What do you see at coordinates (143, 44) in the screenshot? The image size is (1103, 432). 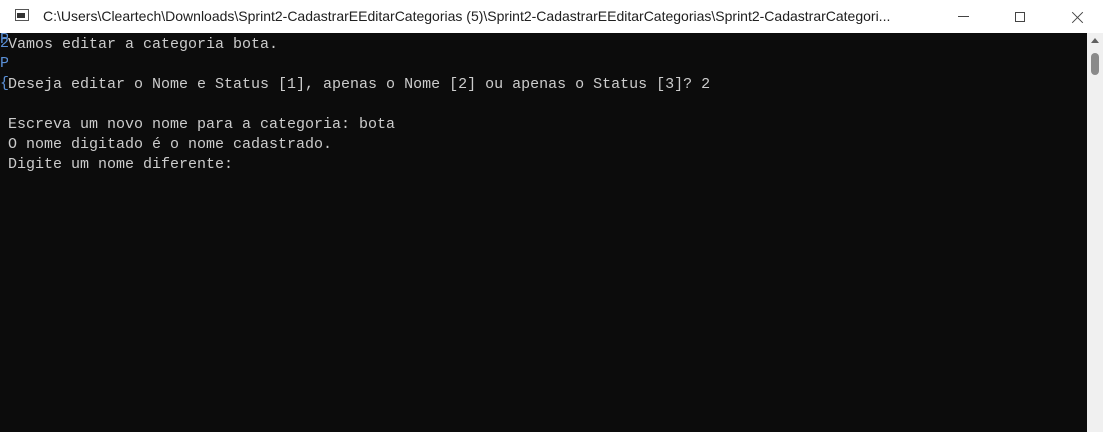 I see `console-line: Vamos editar a categoria bota.` at bounding box center [143, 44].